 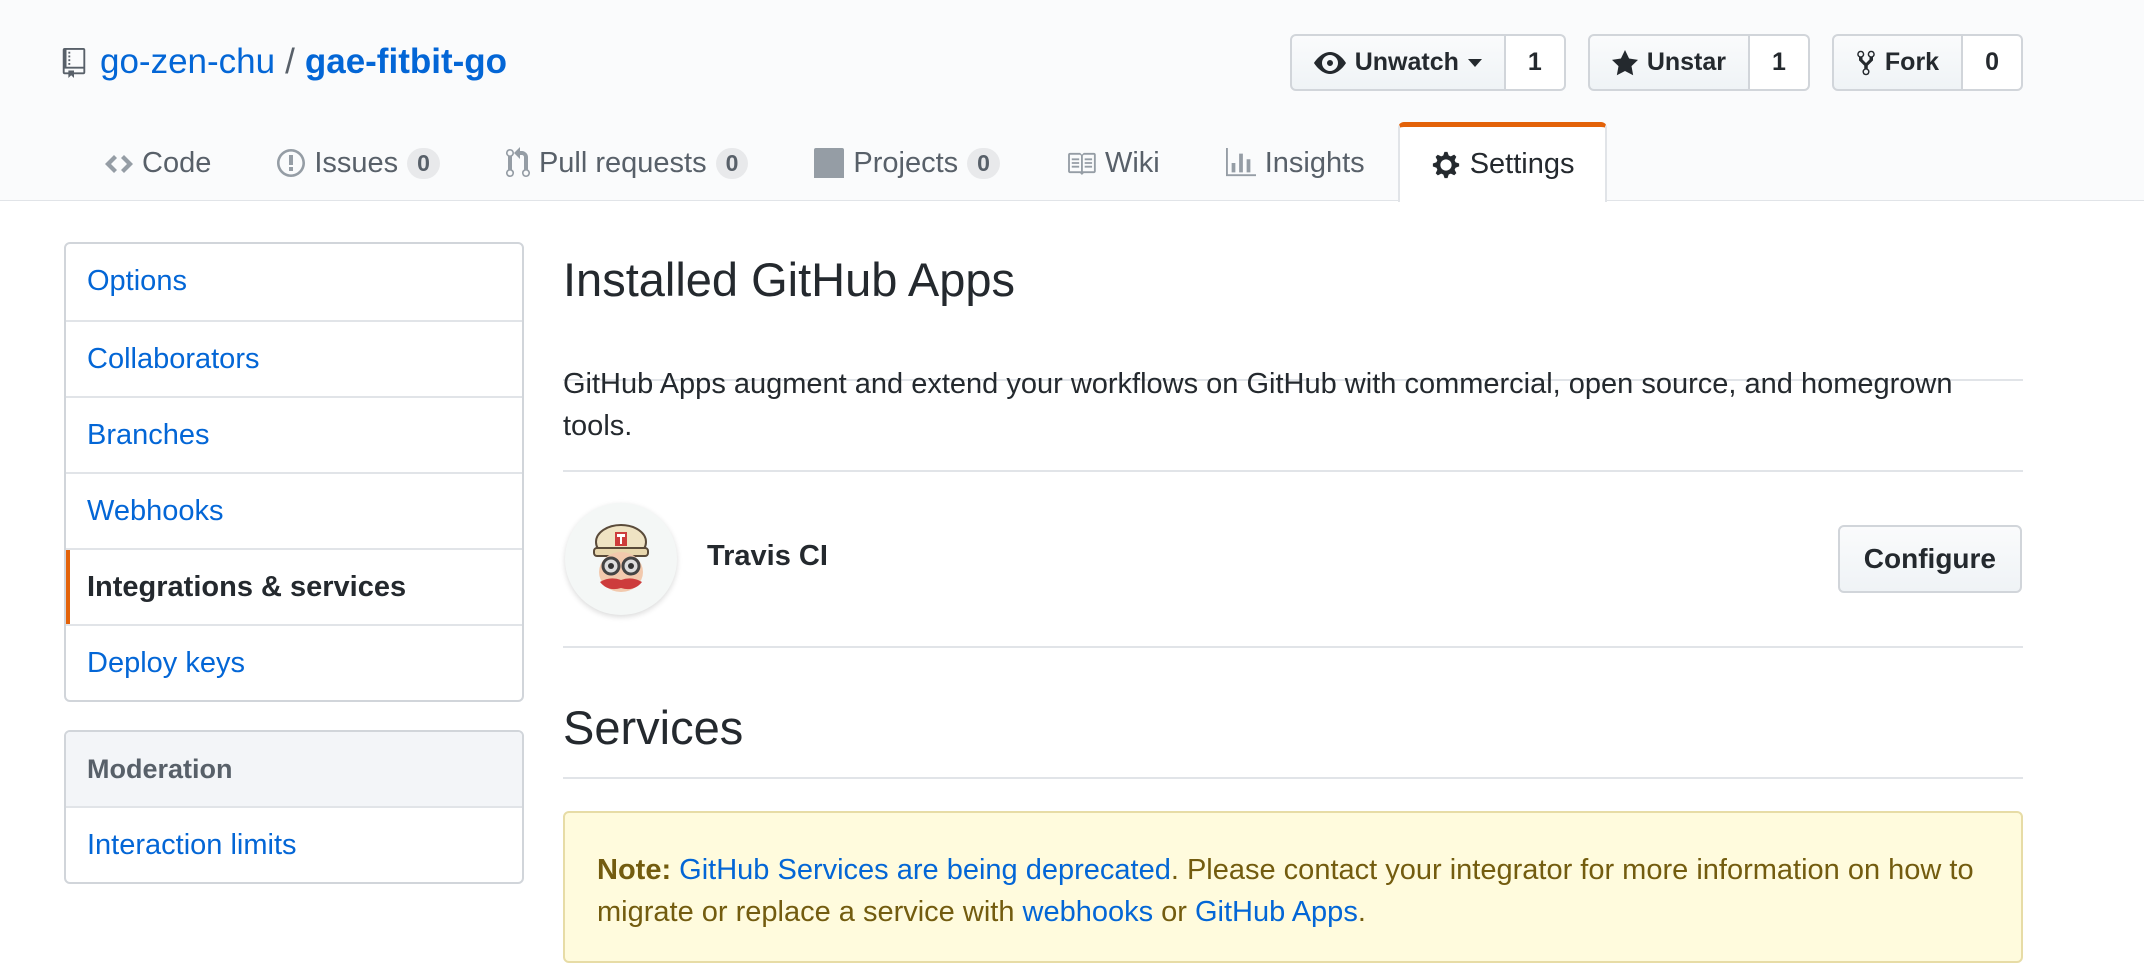 I want to click on fork-button: Fork, so click(x=1897, y=62).